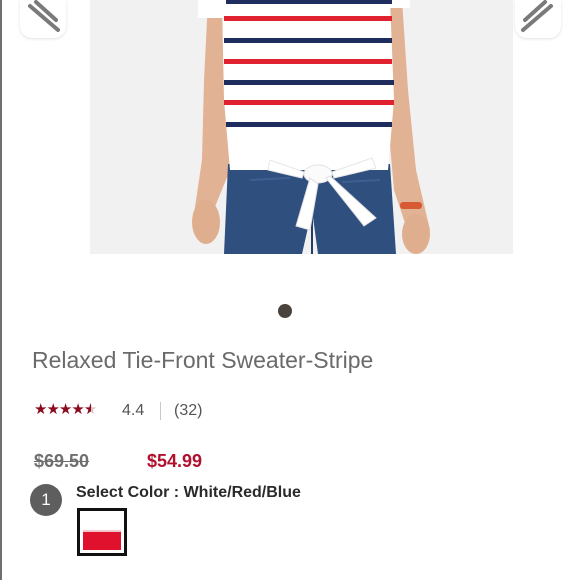  What do you see at coordinates (1, 290) in the screenshot?
I see `page-left-border` at bounding box center [1, 290].